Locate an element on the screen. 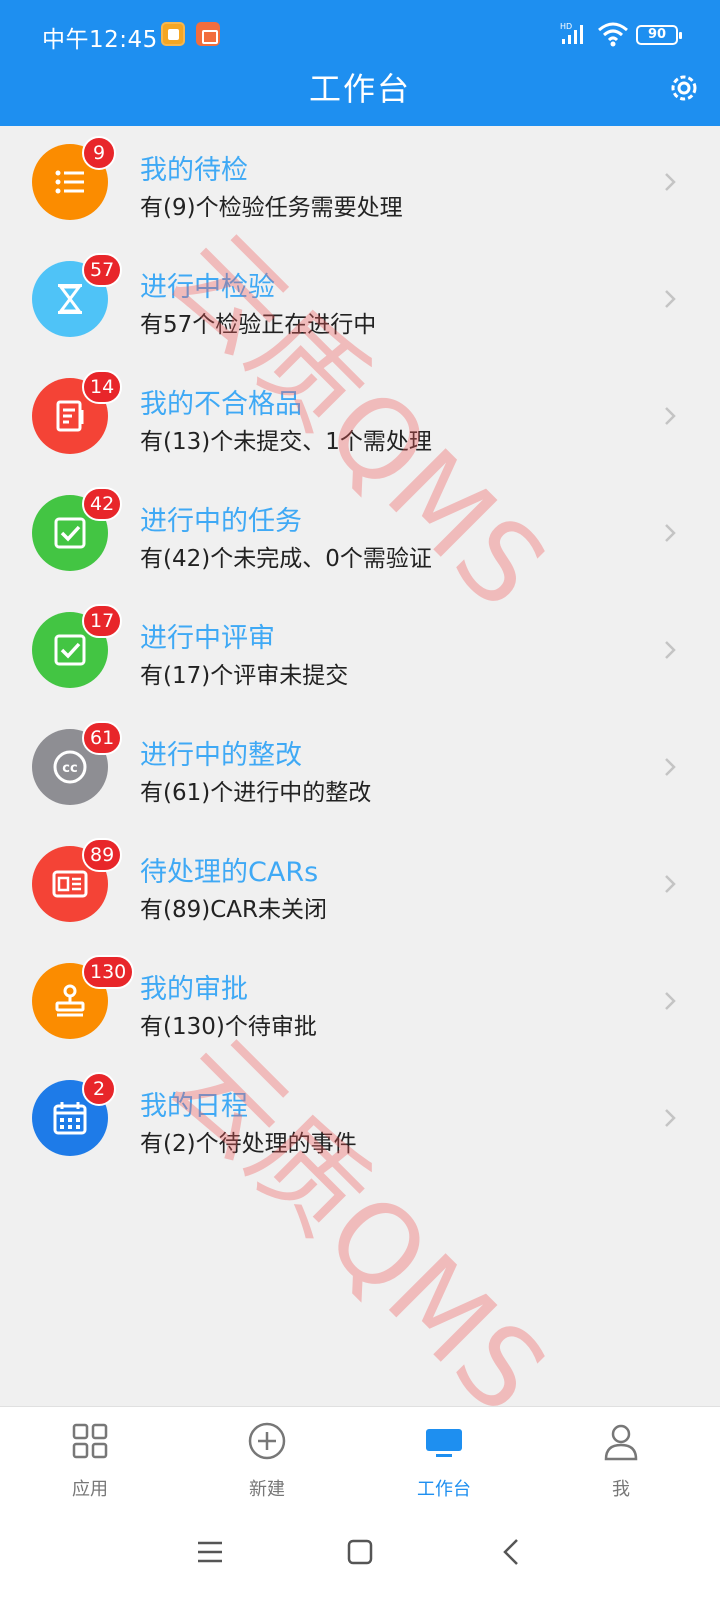 The width and height of the screenshot is (720, 1600). id-card-icon is located at coordinates (70, 884).